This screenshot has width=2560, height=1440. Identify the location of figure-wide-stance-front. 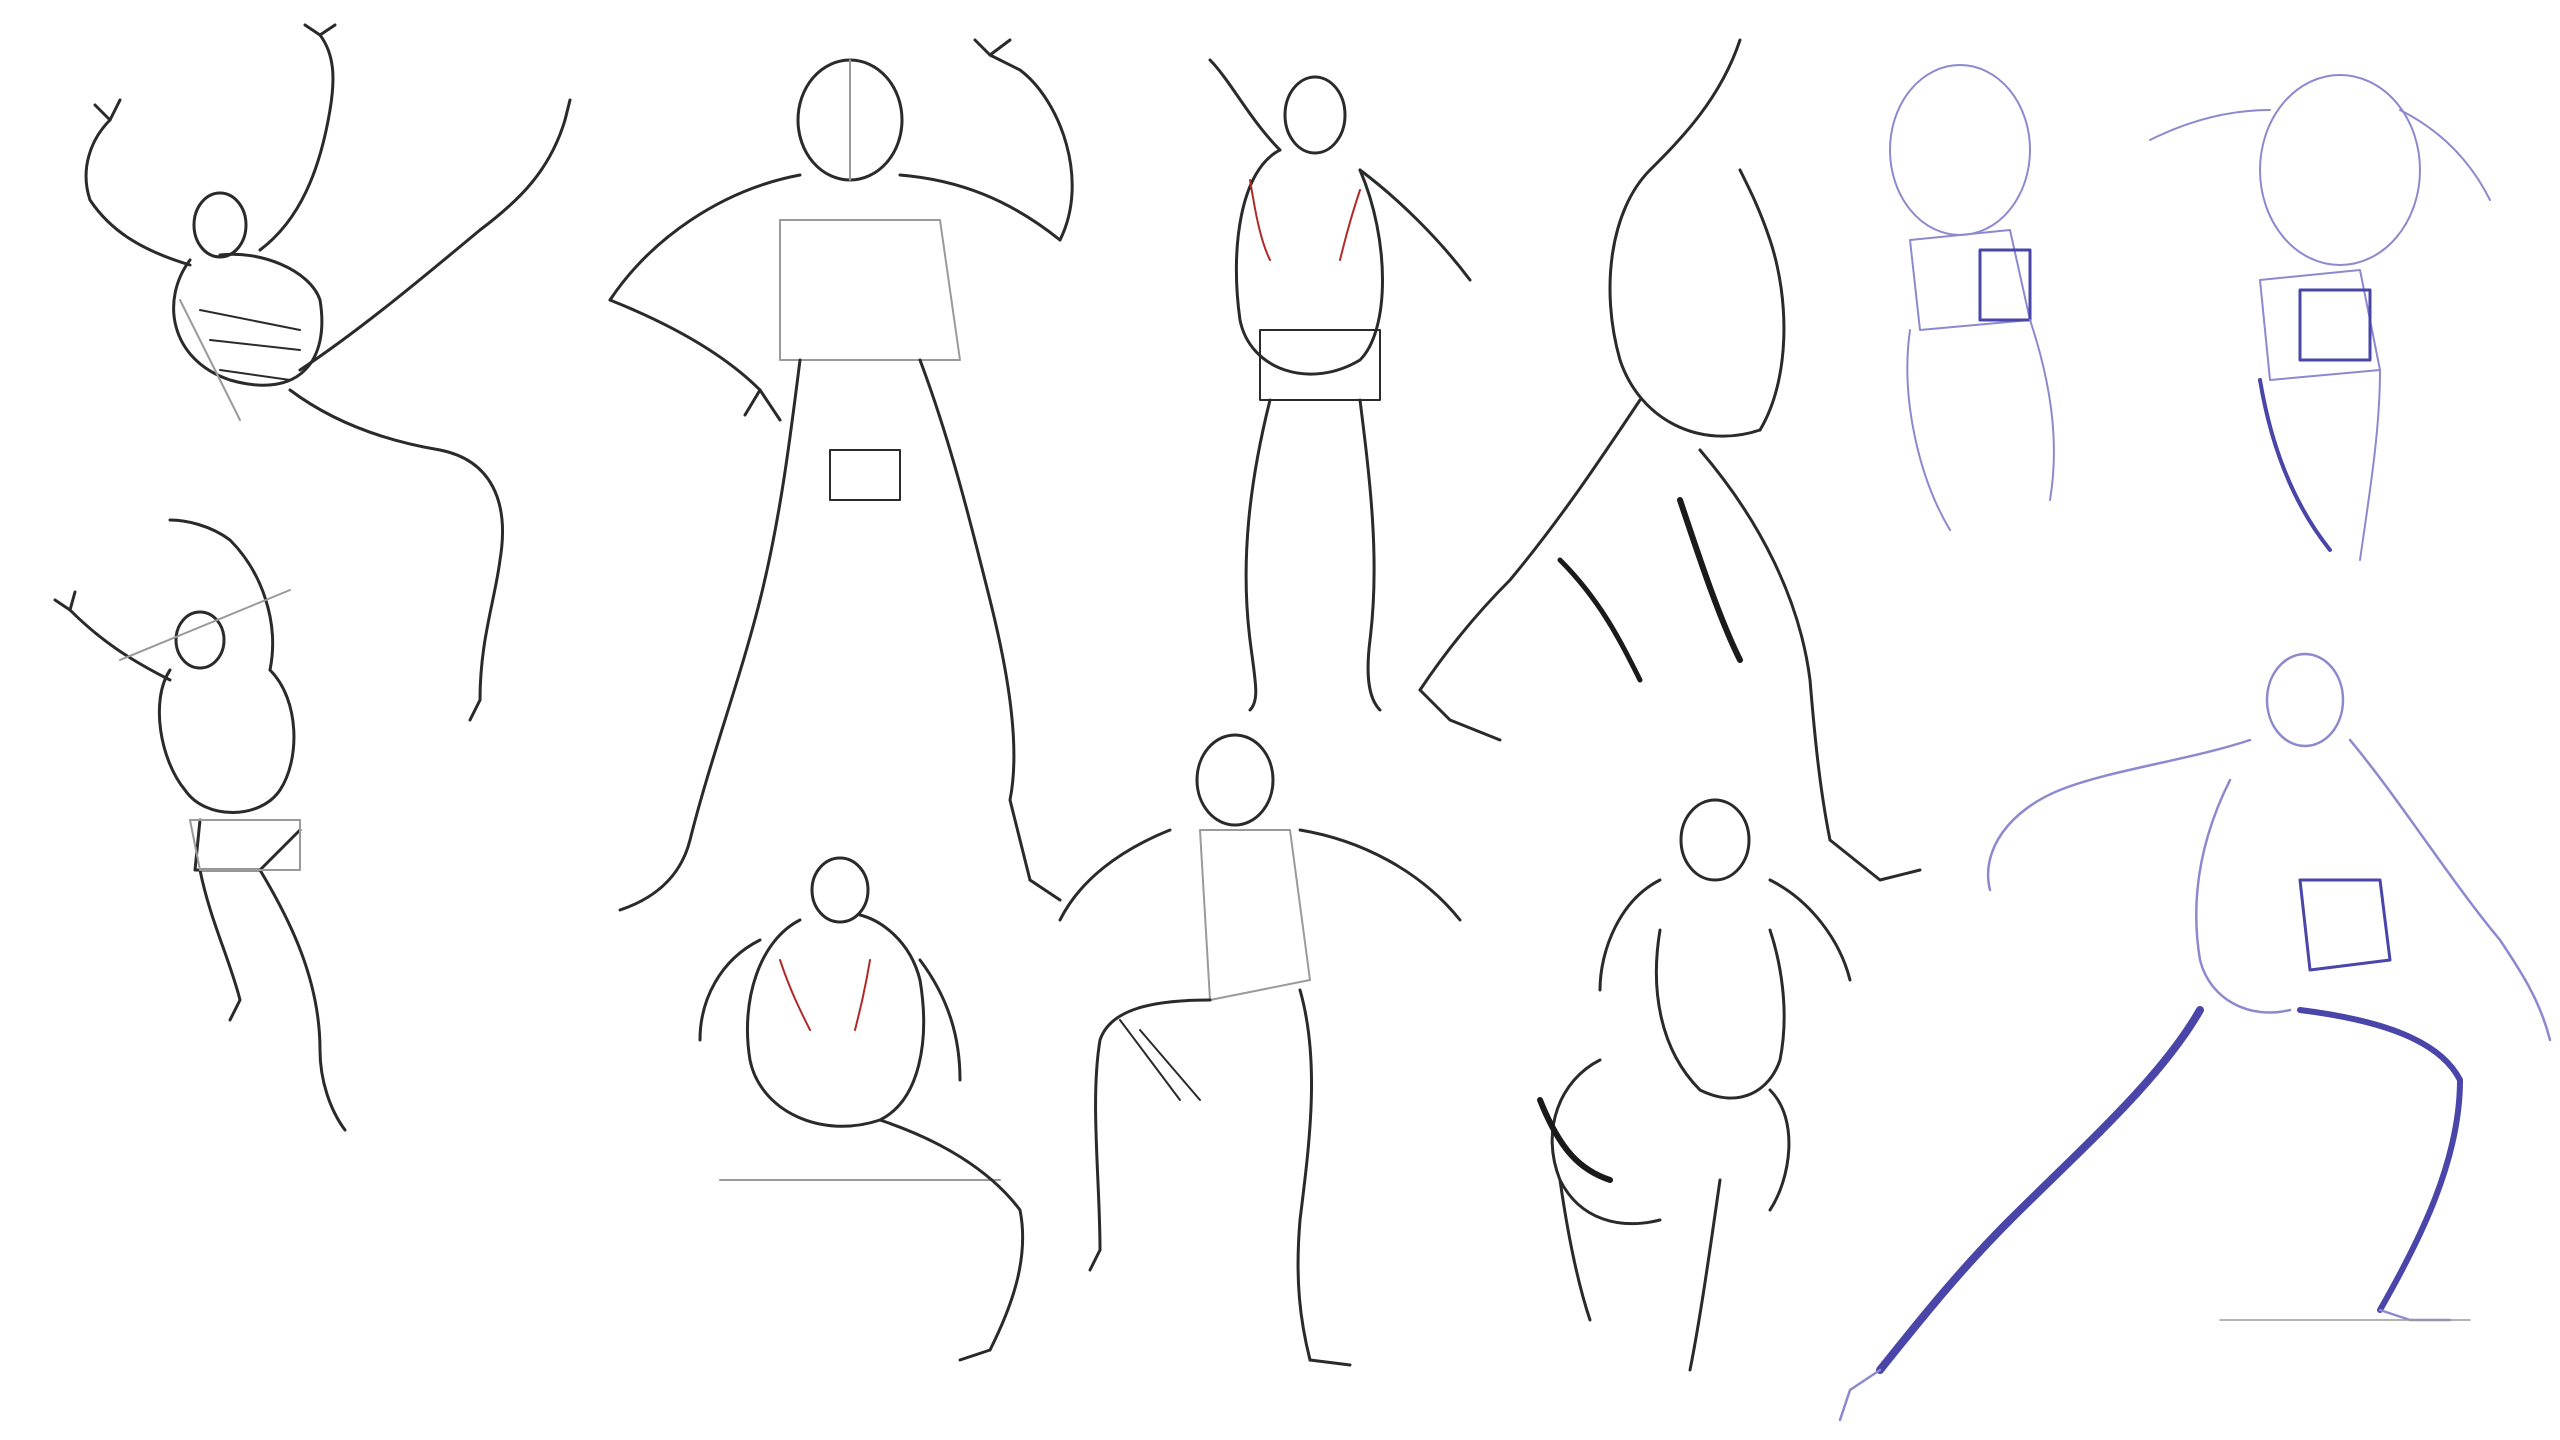
(841, 475).